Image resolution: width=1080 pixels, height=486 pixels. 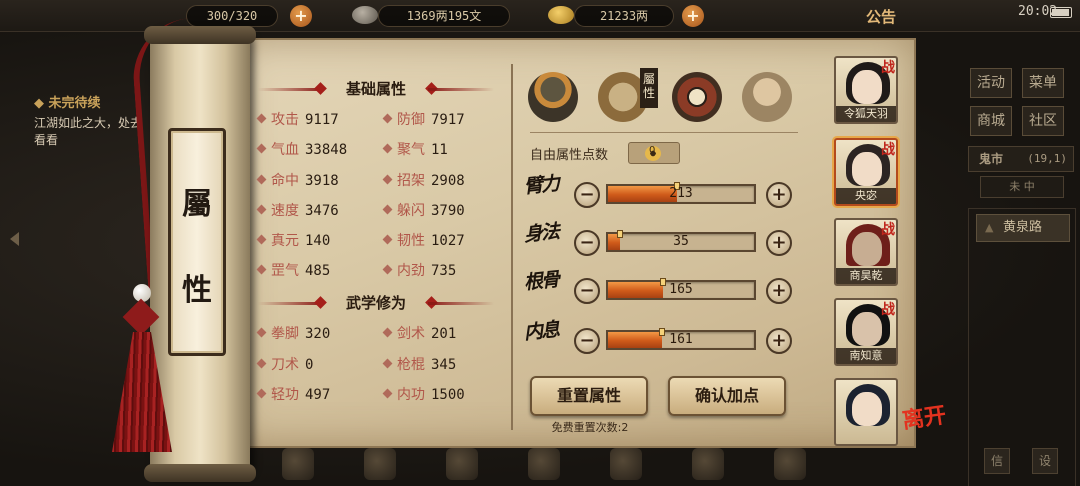 What do you see at coordinates (1061, 12) in the screenshot?
I see `battery-icon` at bounding box center [1061, 12].